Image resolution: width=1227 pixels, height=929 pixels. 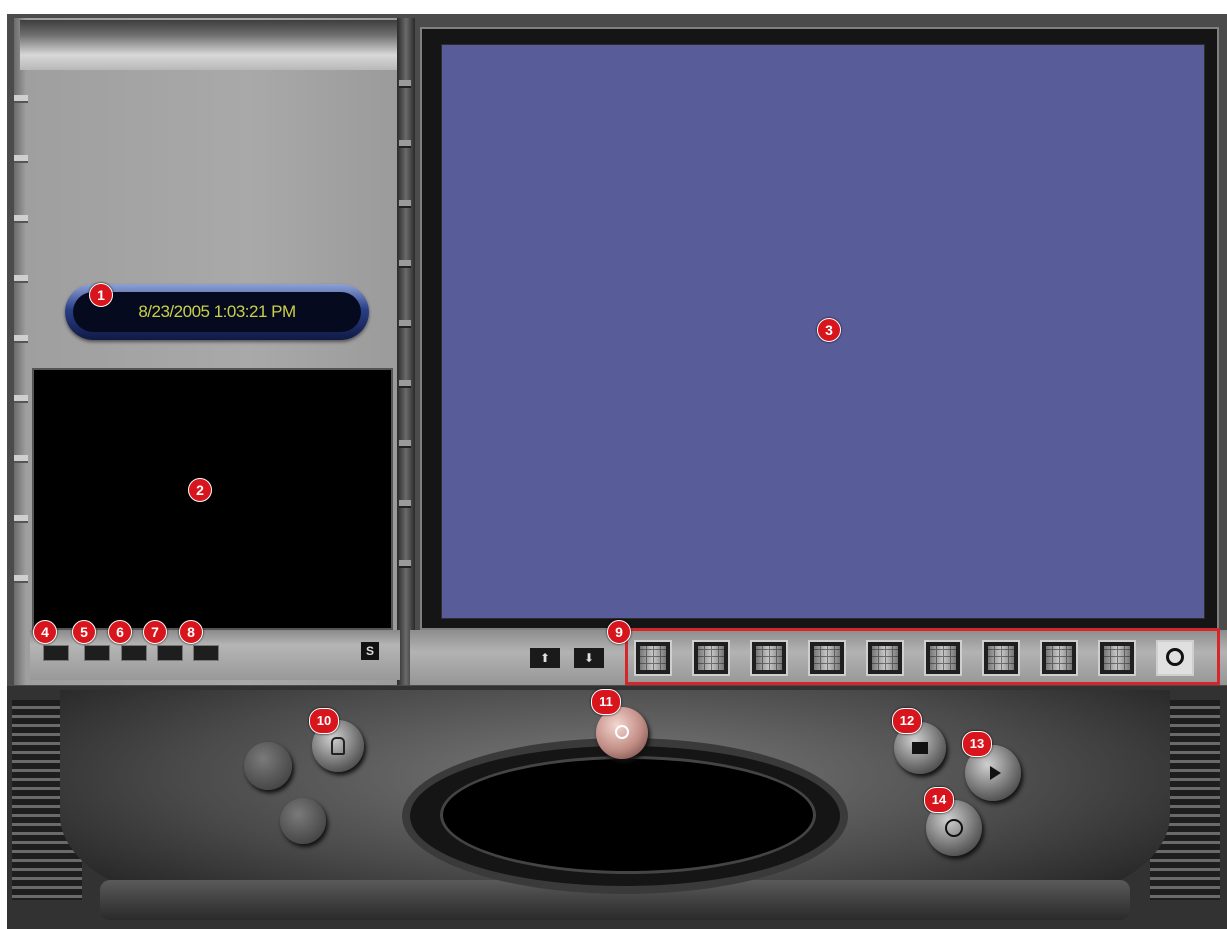 I want to click on callout-badge-5: 5, so click(x=84, y=632).